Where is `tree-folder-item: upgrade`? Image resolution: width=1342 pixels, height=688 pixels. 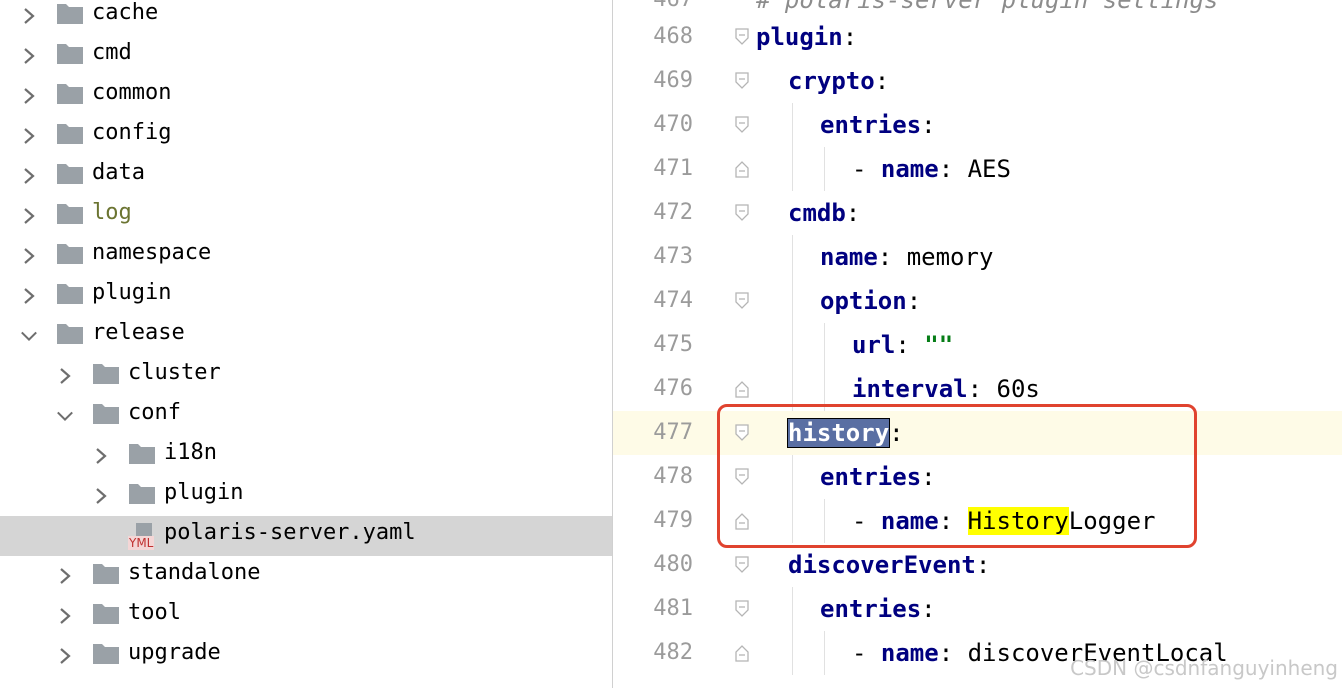
tree-folder-item: upgrade is located at coordinates (306, 656).